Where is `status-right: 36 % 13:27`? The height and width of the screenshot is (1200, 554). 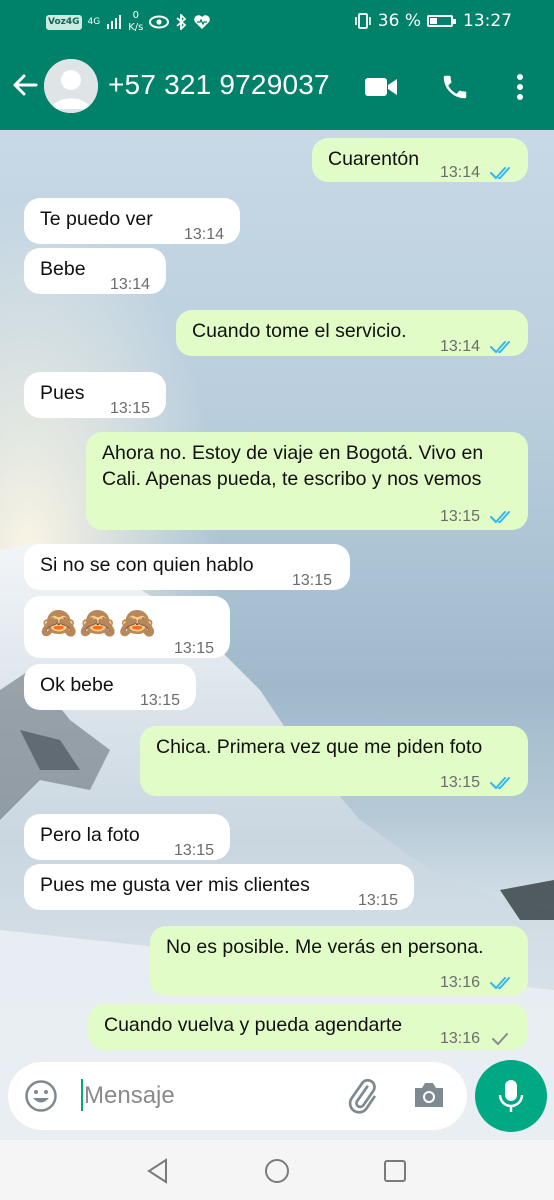
status-right: 36 % 13:27 is located at coordinates (433, 21).